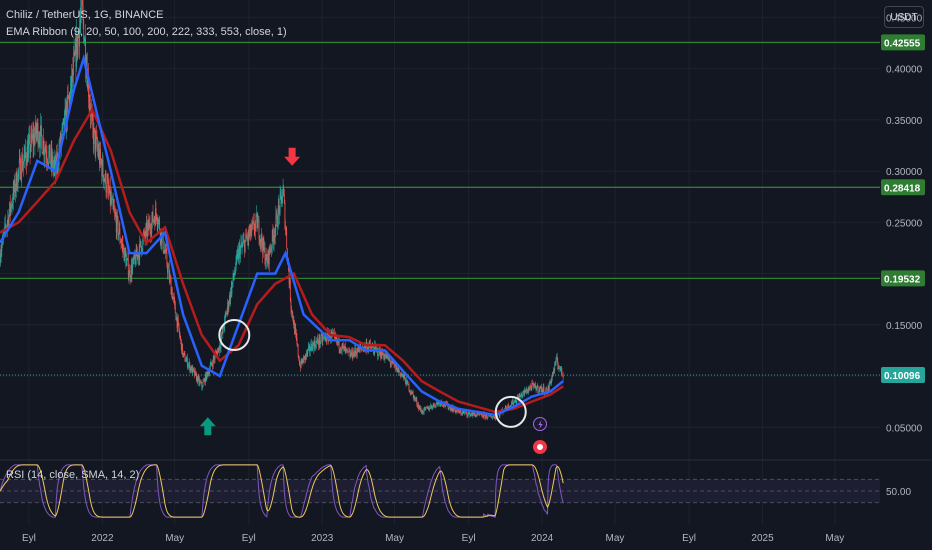 The image size is (932, 550). What do you see at coordinates (898, 492) in the screenshot?
I see `rsi-level-label: 50.00` at bounding box center [898, 492].